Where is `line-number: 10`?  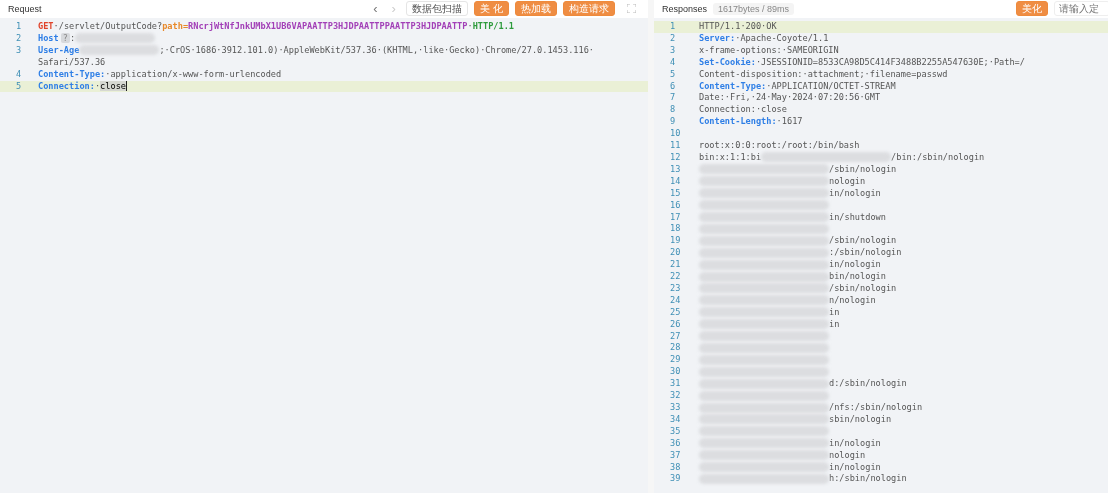 line-number: 10 is located at coordinates (675, 134).